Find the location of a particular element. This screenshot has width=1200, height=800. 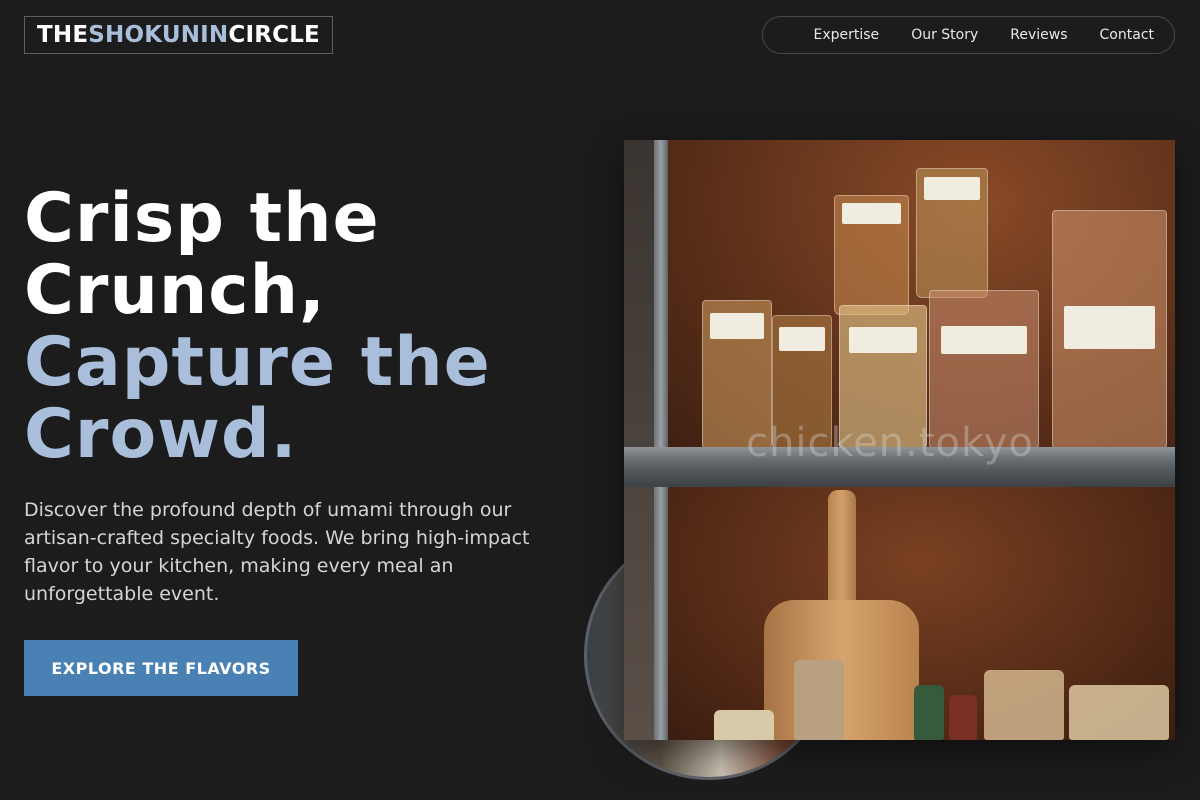

photo-wall is located at coordinates (639, 440).